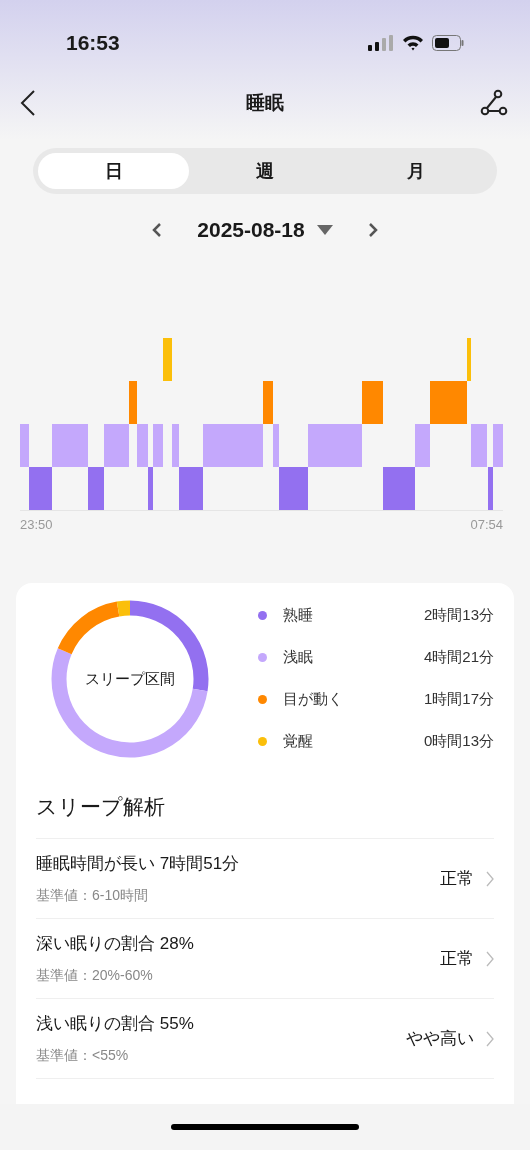 The image size is (530, 1150). What do you see at coordinates (114, 171) in the screenshot?
I see `period-tab: 日` at bounding box center [114, 171].